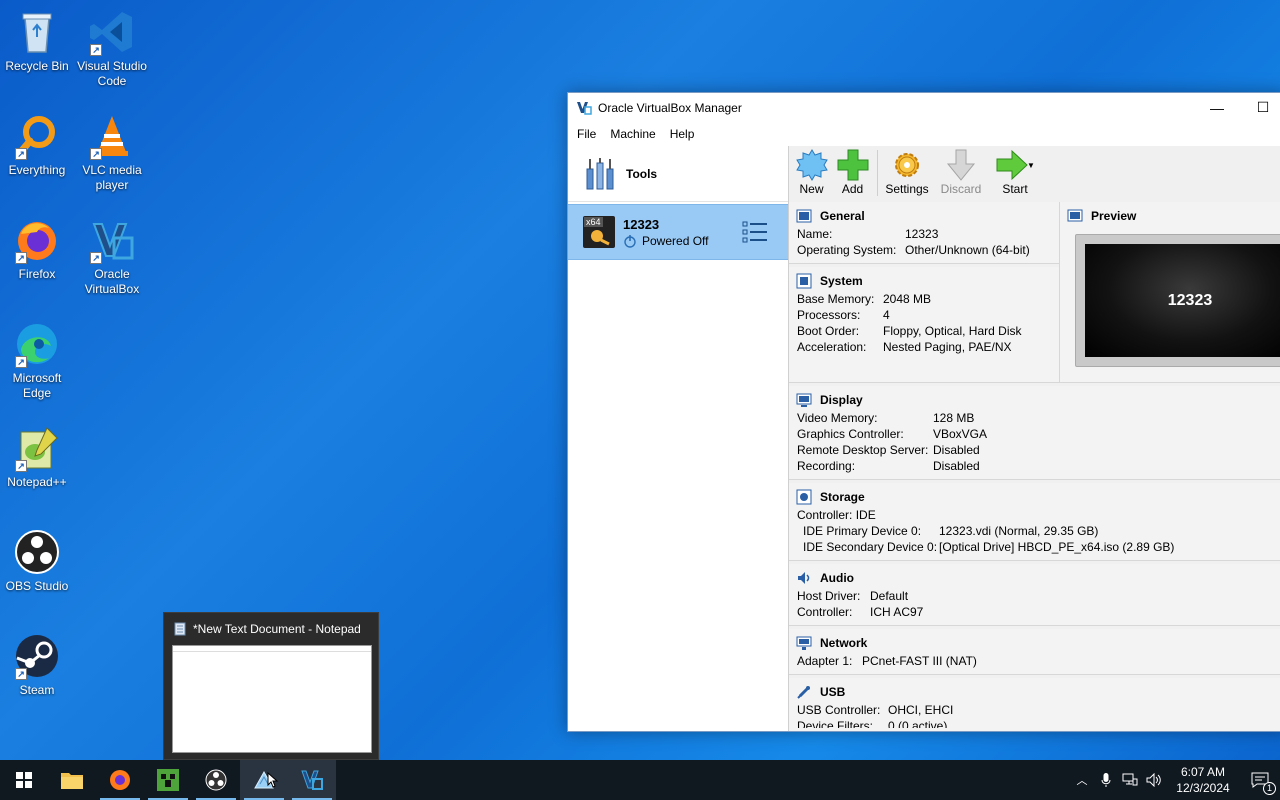  I want to click on desktop-icon-vlc: ↗ VLC media player, so click(112, 152).